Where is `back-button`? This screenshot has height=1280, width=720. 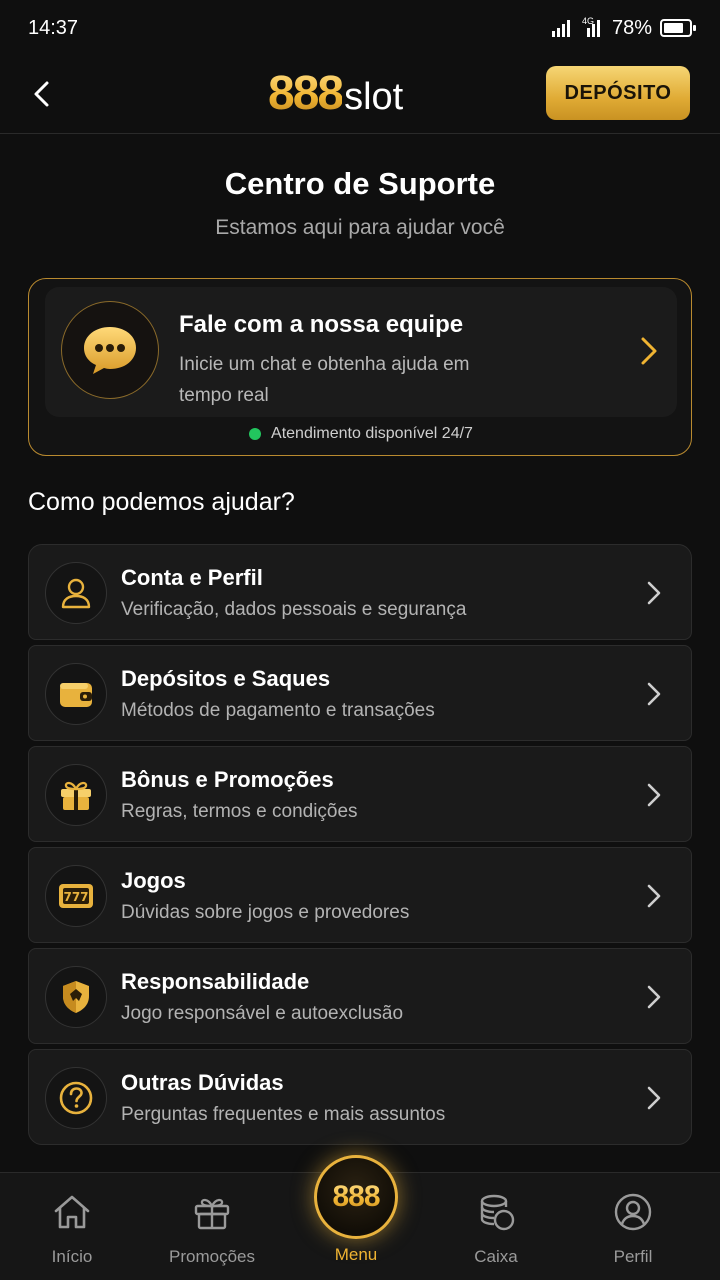 back-button is located at coordinates (42, 94).